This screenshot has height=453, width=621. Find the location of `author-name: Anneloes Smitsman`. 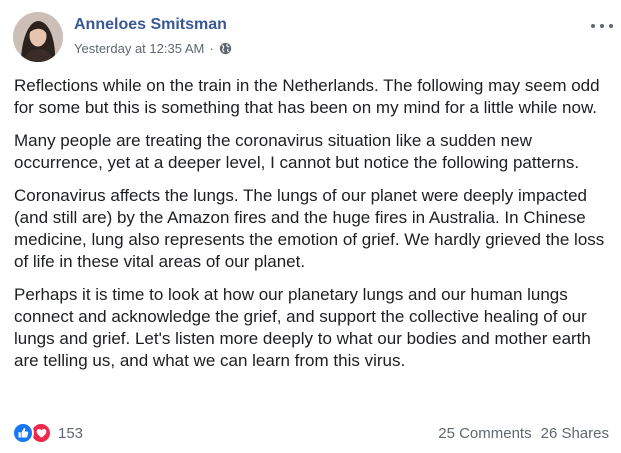

author-name: Anneloes Smitsman is located at coordinates (150, 25).